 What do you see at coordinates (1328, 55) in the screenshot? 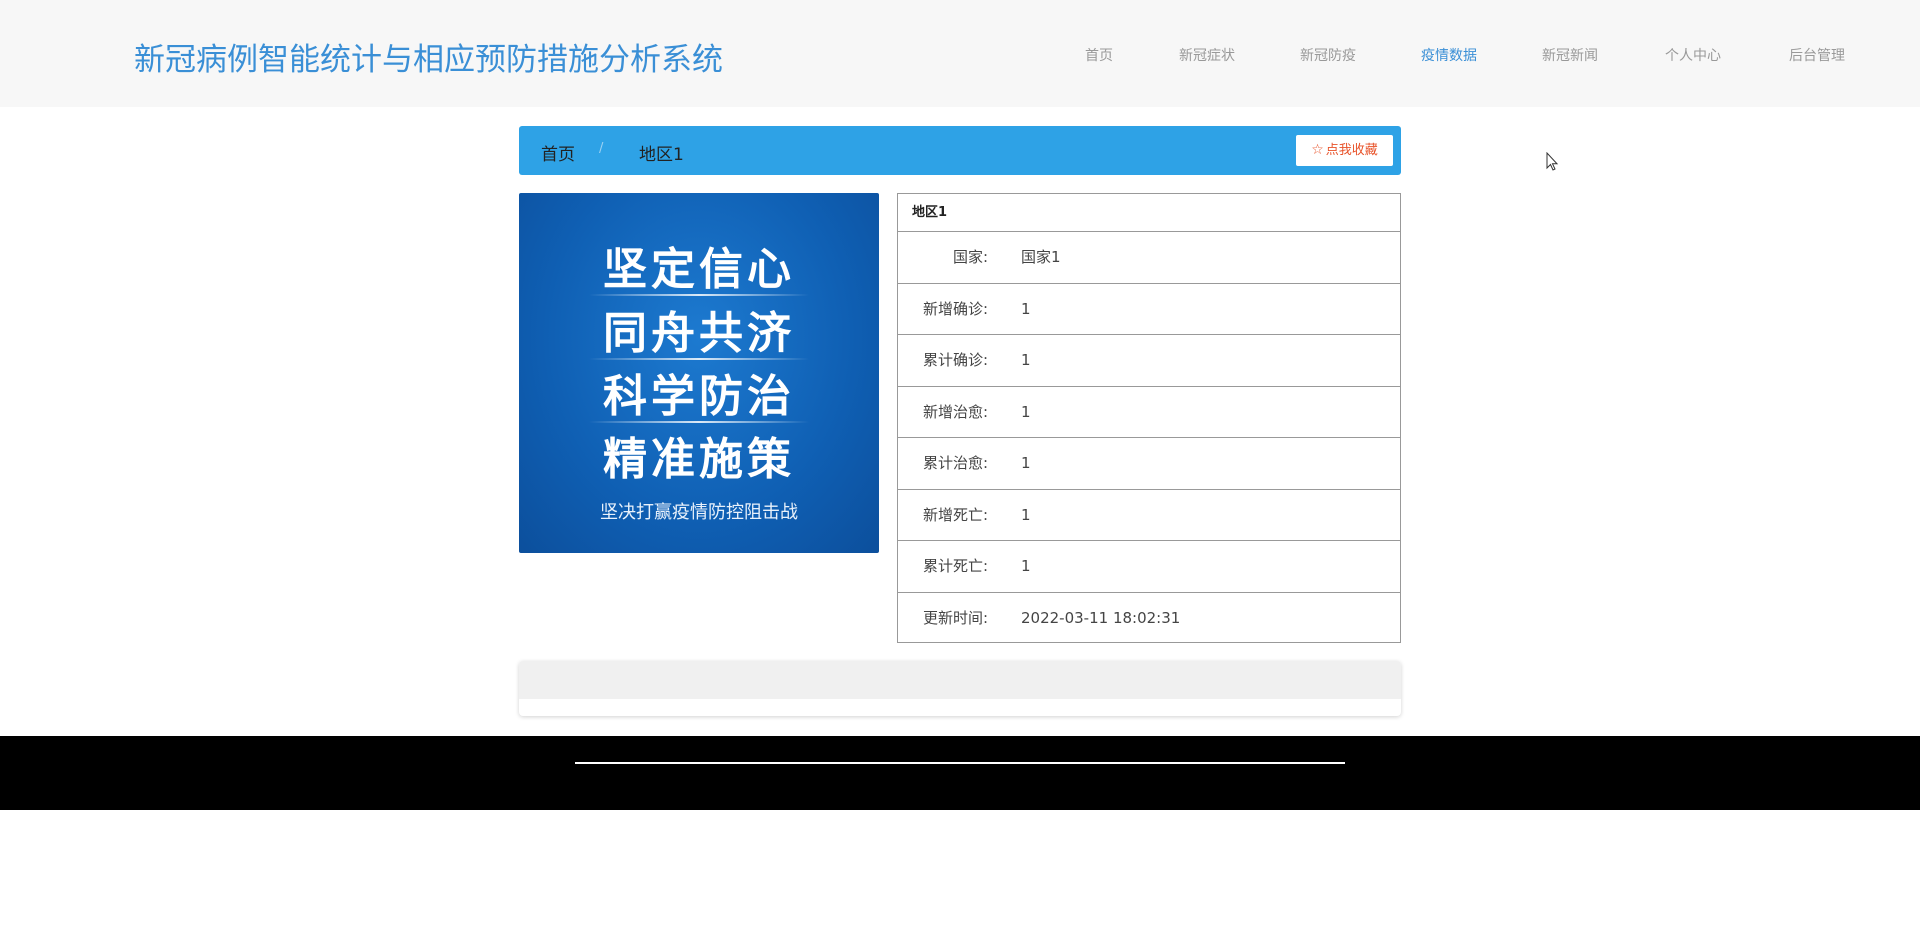
I see `nav-item-prevention: 新冠防疫` at bounding box center [1328, 55].